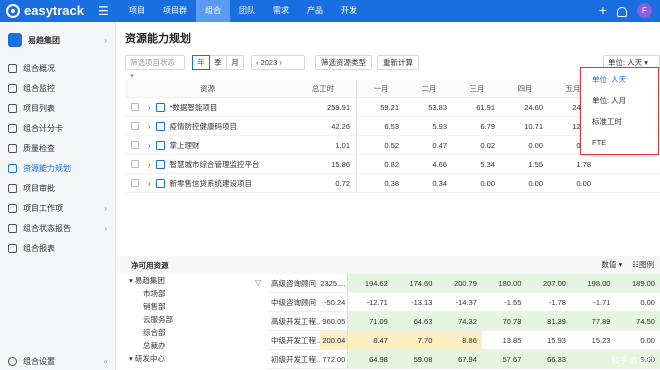 The width and height of the screenshot is (660, 370). I want to click on month-value: 0.38, so click(391, 183).